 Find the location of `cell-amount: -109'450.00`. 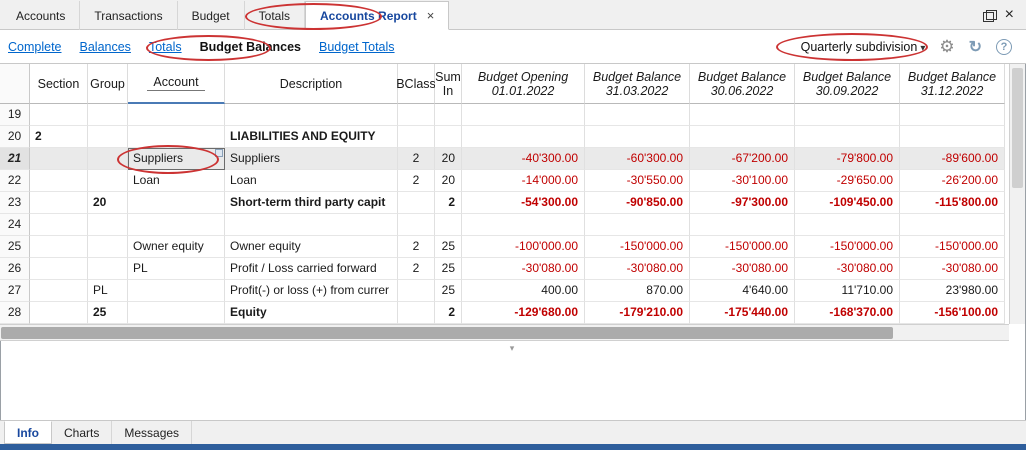

cell-amount: -109'450.00 is located at coordinates (847, 203).